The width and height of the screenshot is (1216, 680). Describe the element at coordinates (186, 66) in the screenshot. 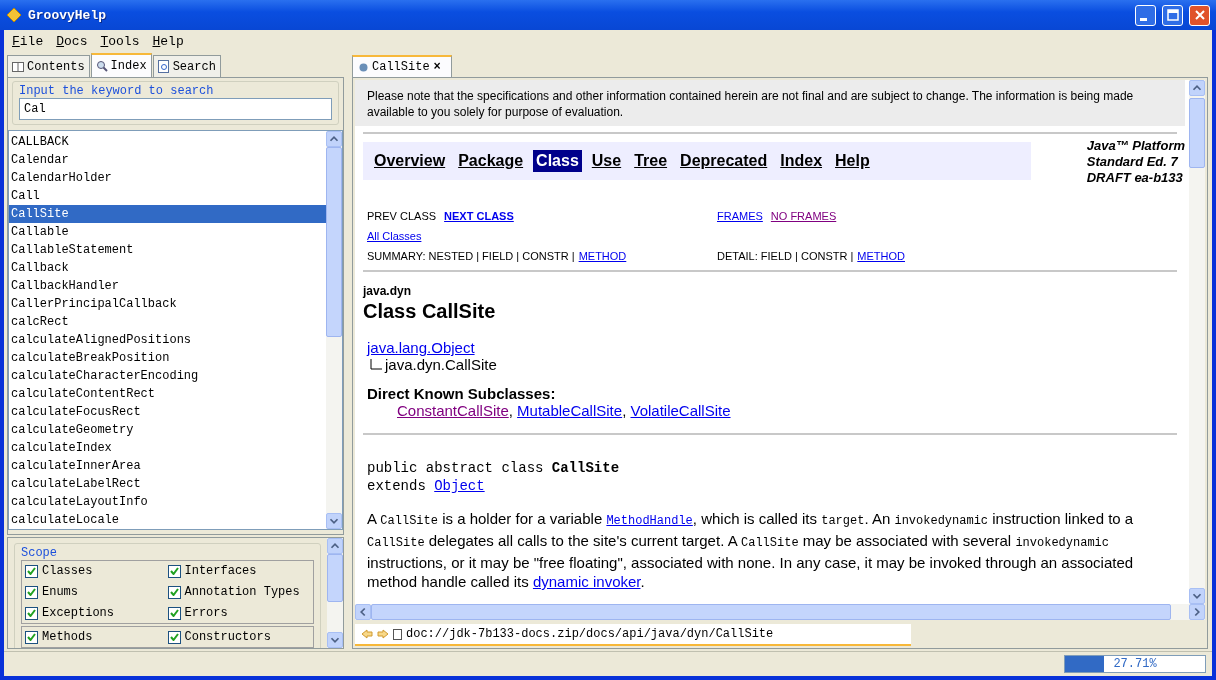

I see `tab: Search` at that location.